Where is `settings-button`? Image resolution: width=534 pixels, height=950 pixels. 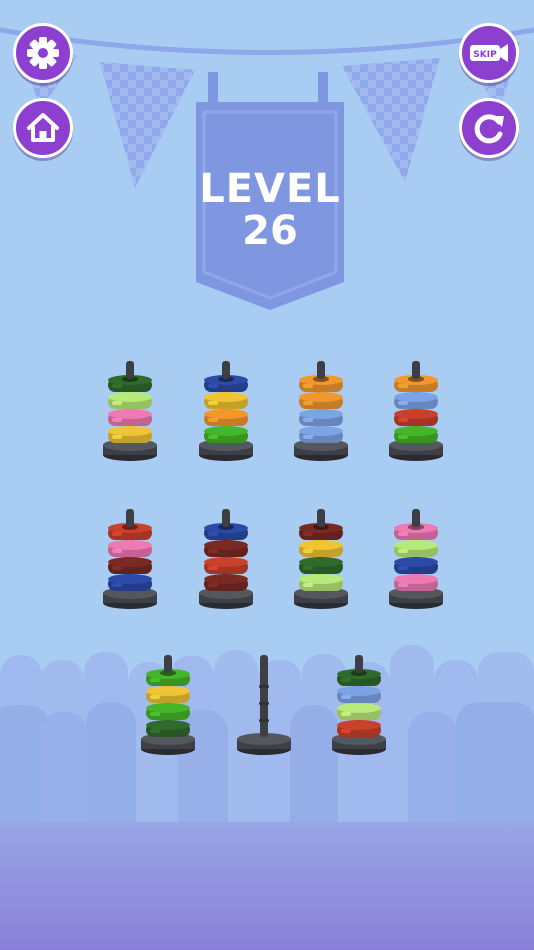 settings-button is located at coordinates (43, 53).